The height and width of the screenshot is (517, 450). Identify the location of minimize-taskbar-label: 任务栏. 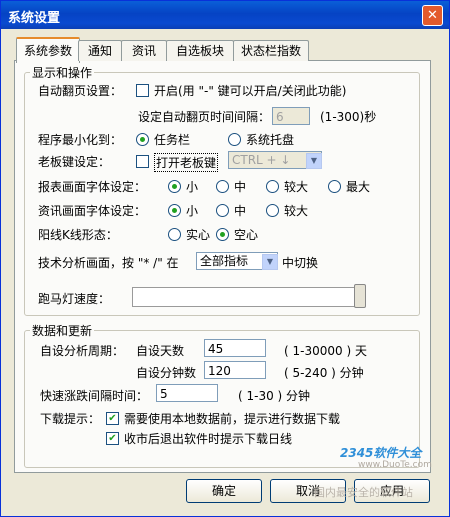
(172, 140).